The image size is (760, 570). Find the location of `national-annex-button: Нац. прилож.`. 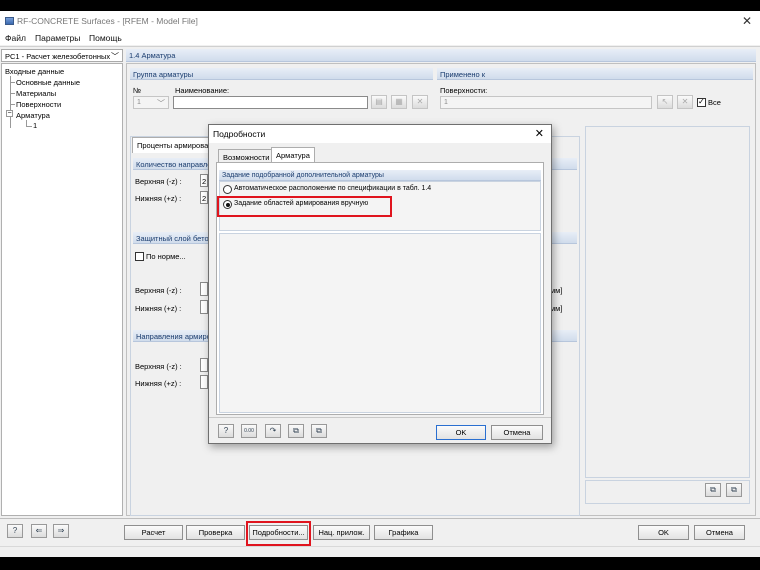

national-annex-button: Нац. прилож. is located at coordinates (341, 532).